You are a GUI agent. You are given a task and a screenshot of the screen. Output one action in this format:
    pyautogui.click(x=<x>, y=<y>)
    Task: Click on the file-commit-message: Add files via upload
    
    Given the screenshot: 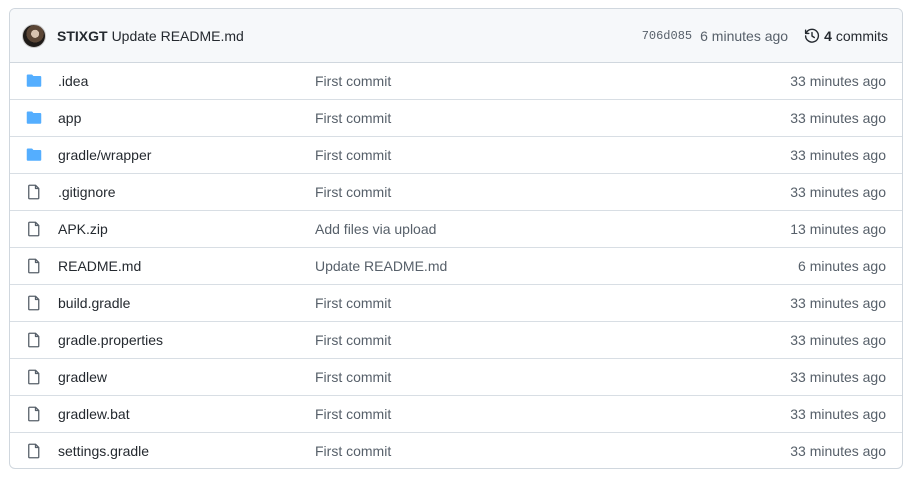 What is the action you would take?
    pyautogui.click(x=552, y=229)
    